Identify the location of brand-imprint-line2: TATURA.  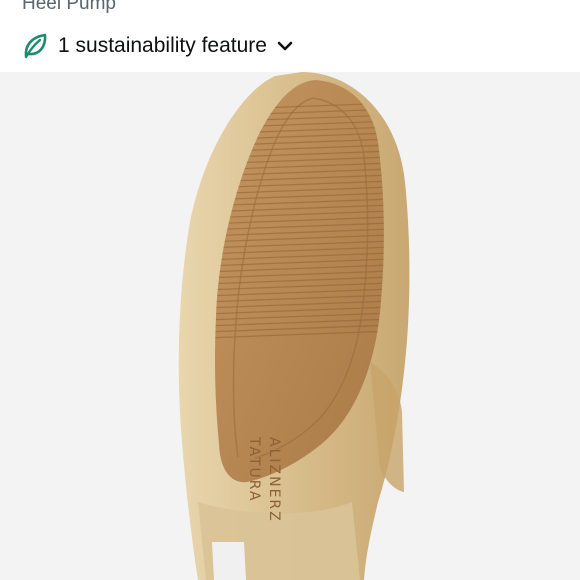
(254, 469).